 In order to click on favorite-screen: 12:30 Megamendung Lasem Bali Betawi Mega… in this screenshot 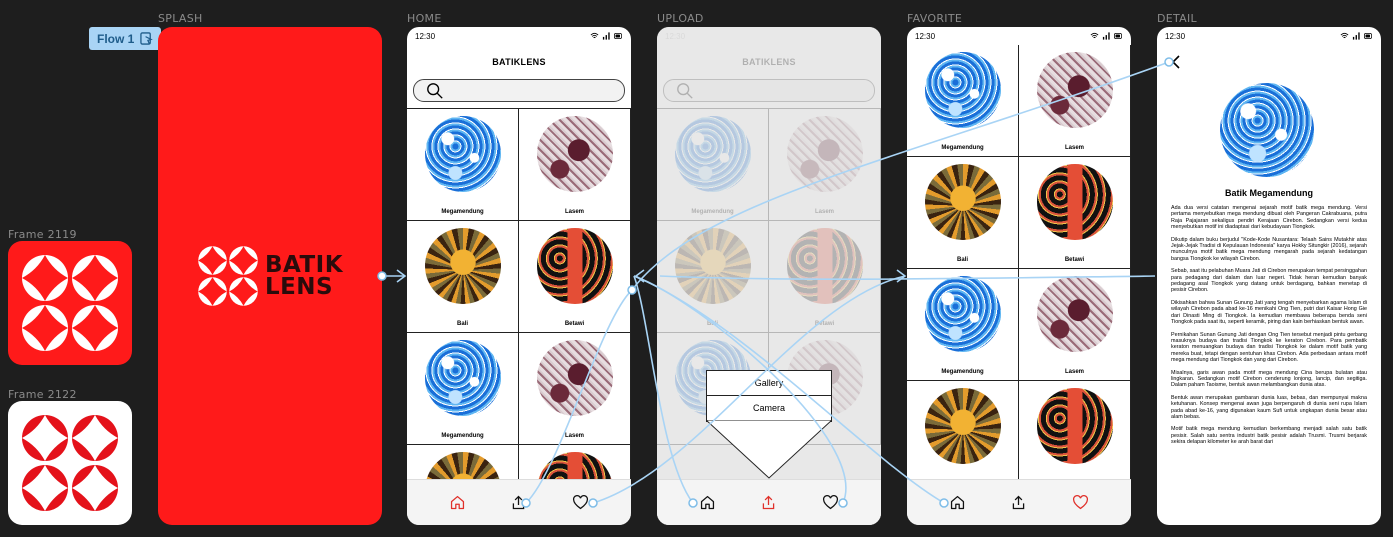, I will do `click(1019, 276)`.